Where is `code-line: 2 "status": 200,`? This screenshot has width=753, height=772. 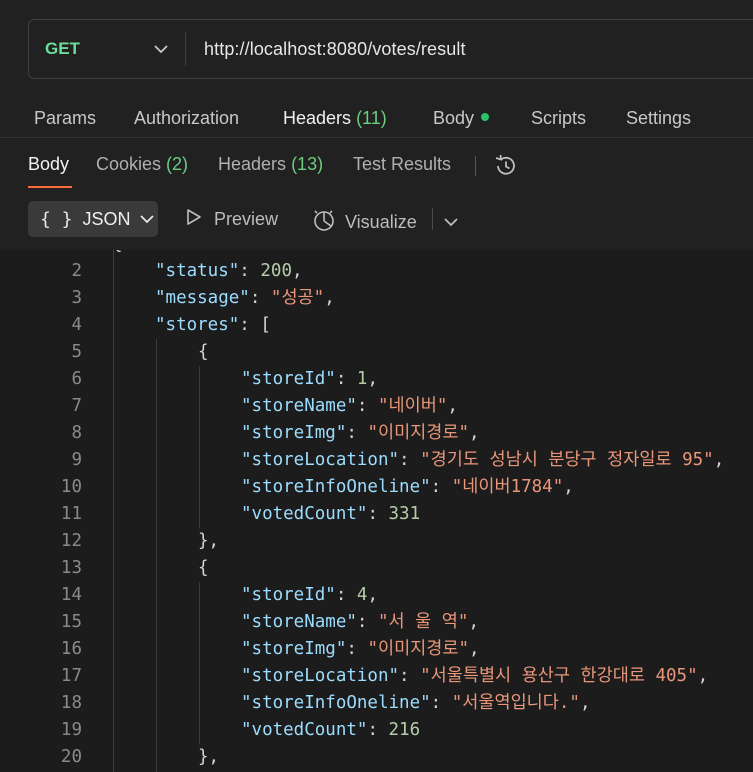
code-line: 2 "status": 200, is located at coordinates (376, 271).